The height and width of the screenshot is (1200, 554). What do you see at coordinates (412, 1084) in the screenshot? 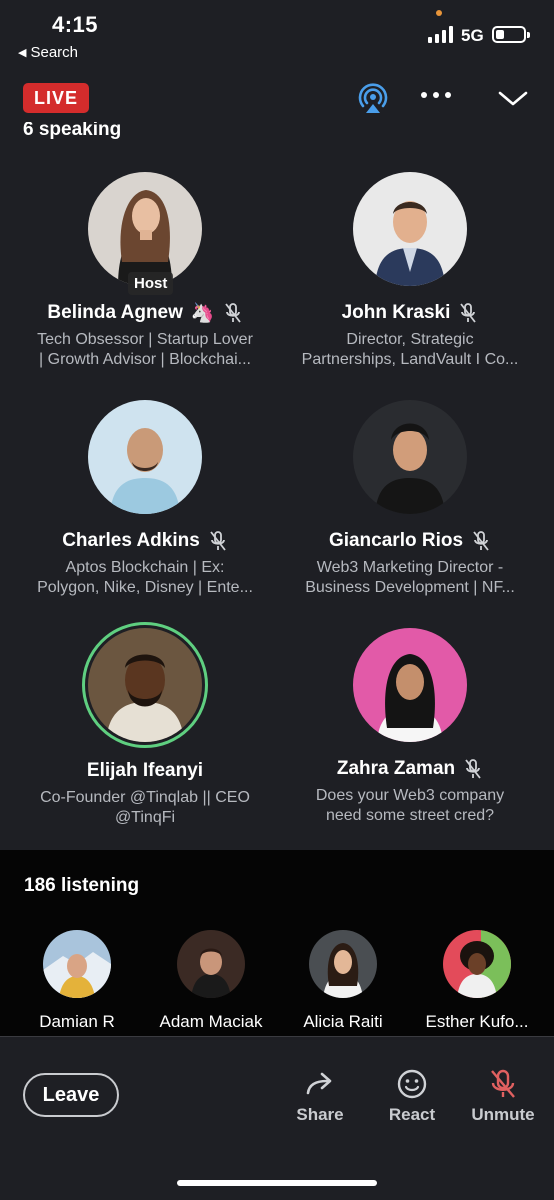
I see `smiley-icon` at bounding box center [412, 1084].